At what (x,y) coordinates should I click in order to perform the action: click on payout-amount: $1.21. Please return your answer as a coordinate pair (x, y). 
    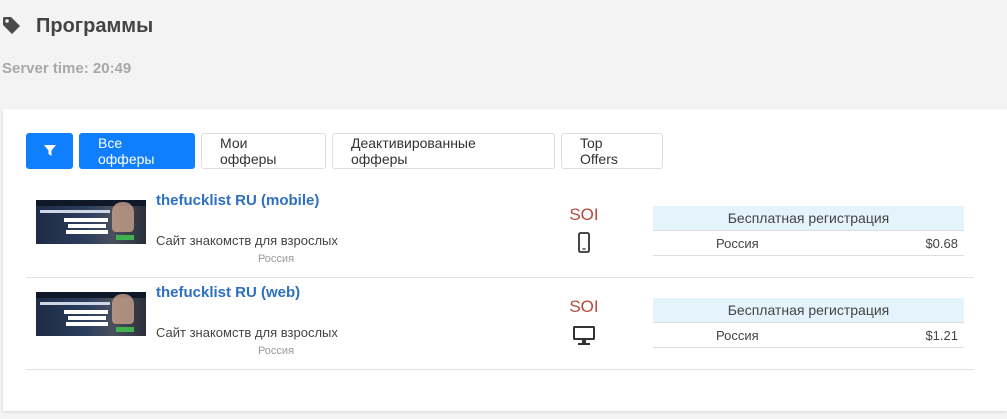
    Looking at the image, I should click on (941, 335).